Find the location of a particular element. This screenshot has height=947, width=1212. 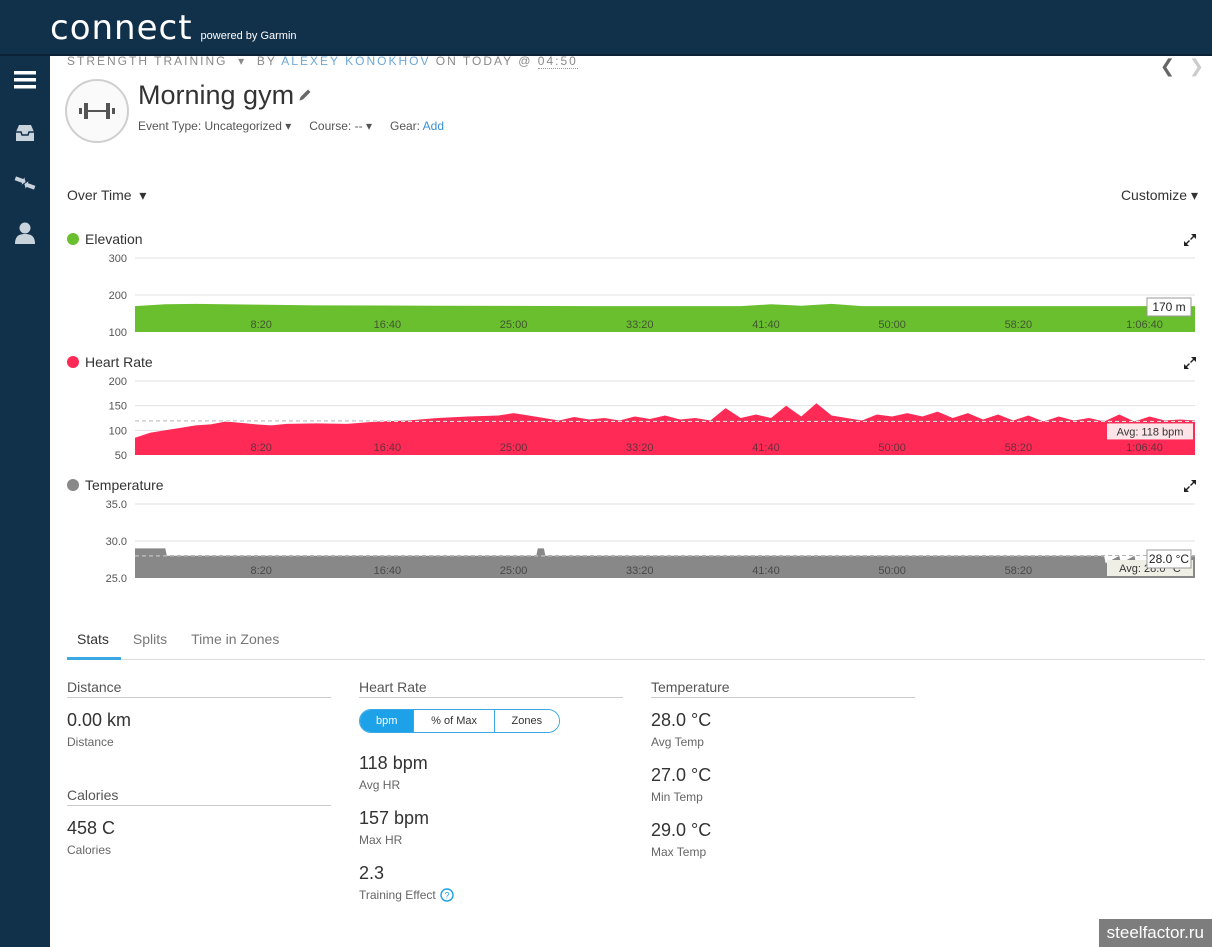

top-bar: connect powered by Garmin is located at coordinates (606, 28).